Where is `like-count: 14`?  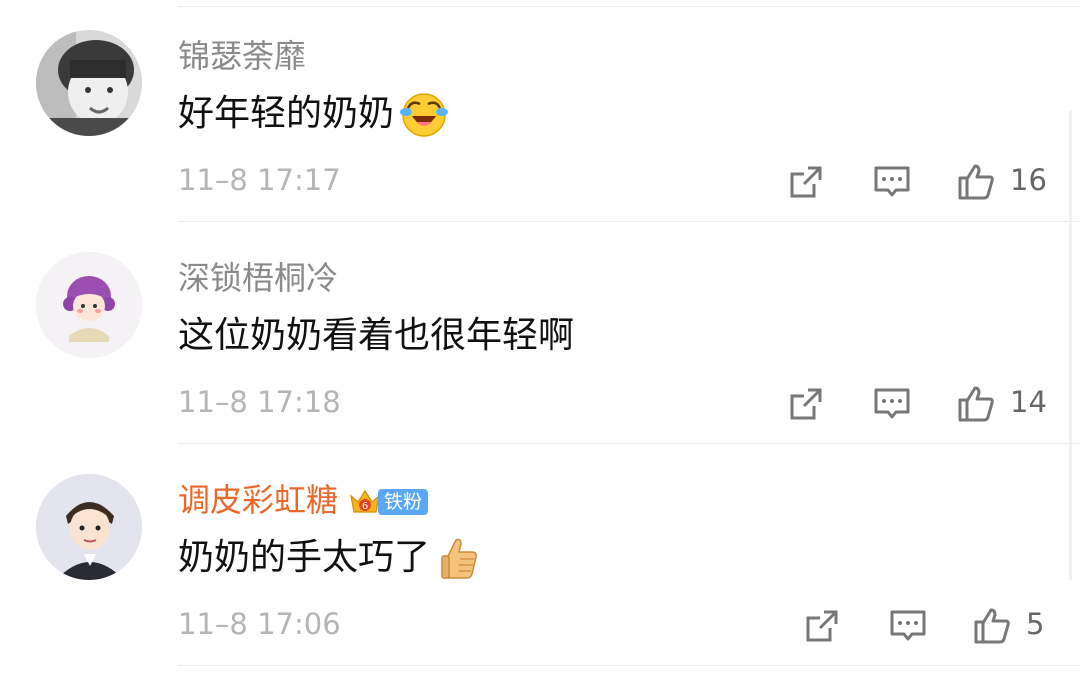
like-count: 14 is located at coordinates (1028, 402).